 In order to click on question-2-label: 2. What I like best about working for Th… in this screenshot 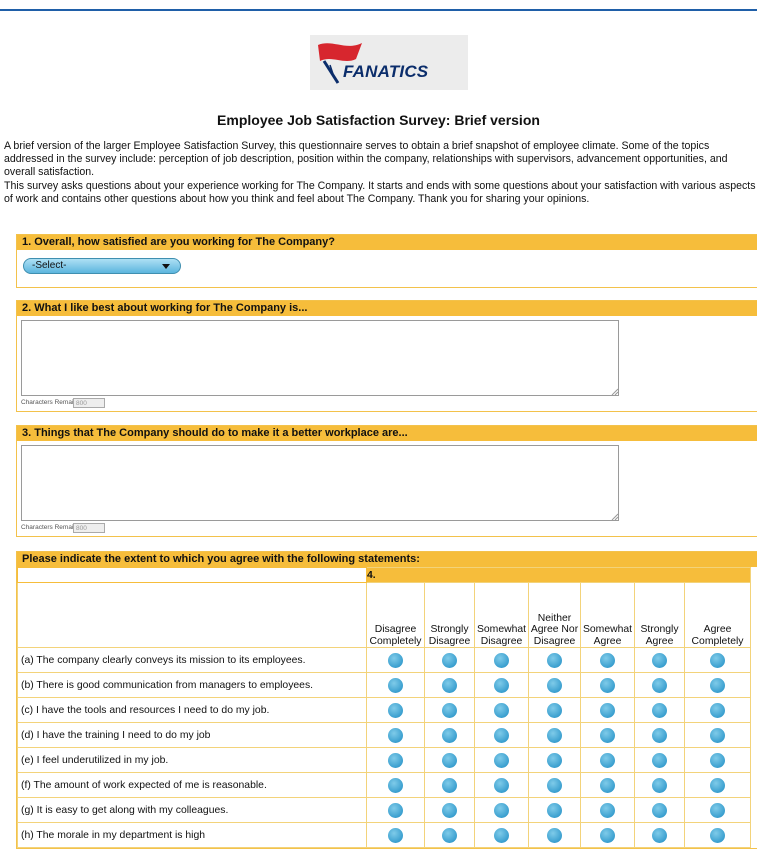, I will do `click(387, 308)`.